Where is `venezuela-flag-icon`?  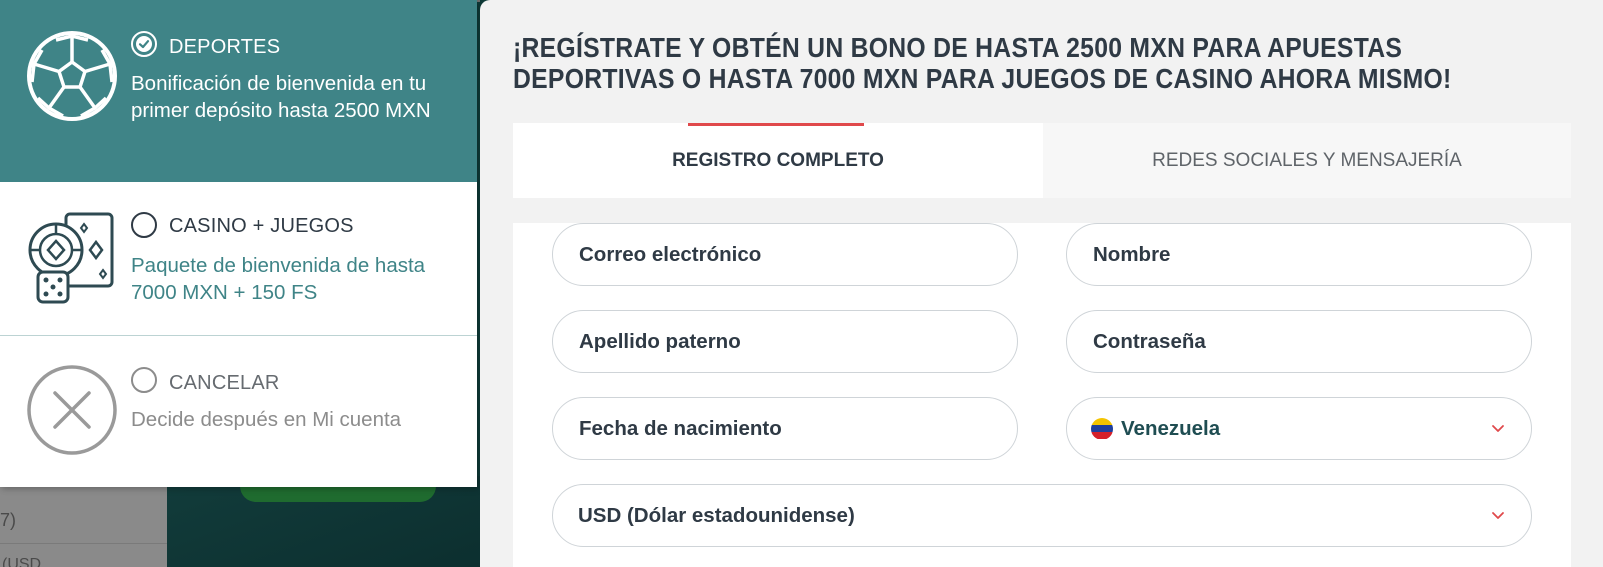
venezuela-flag-icon is located at coordinates (1102, 428).